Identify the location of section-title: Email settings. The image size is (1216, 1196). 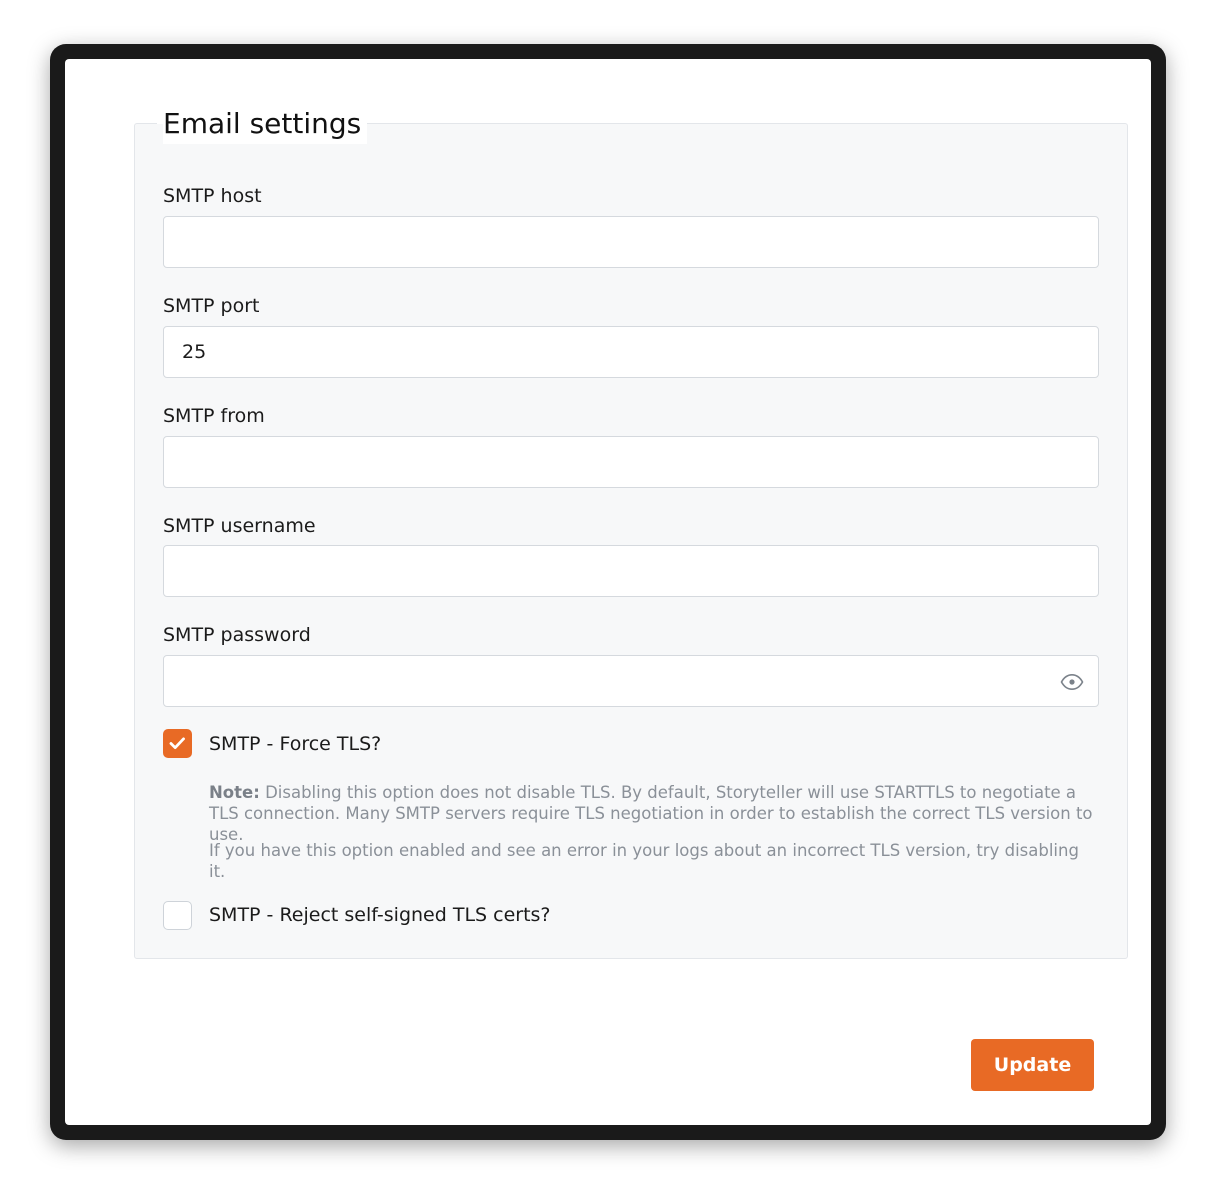
(265, 124).